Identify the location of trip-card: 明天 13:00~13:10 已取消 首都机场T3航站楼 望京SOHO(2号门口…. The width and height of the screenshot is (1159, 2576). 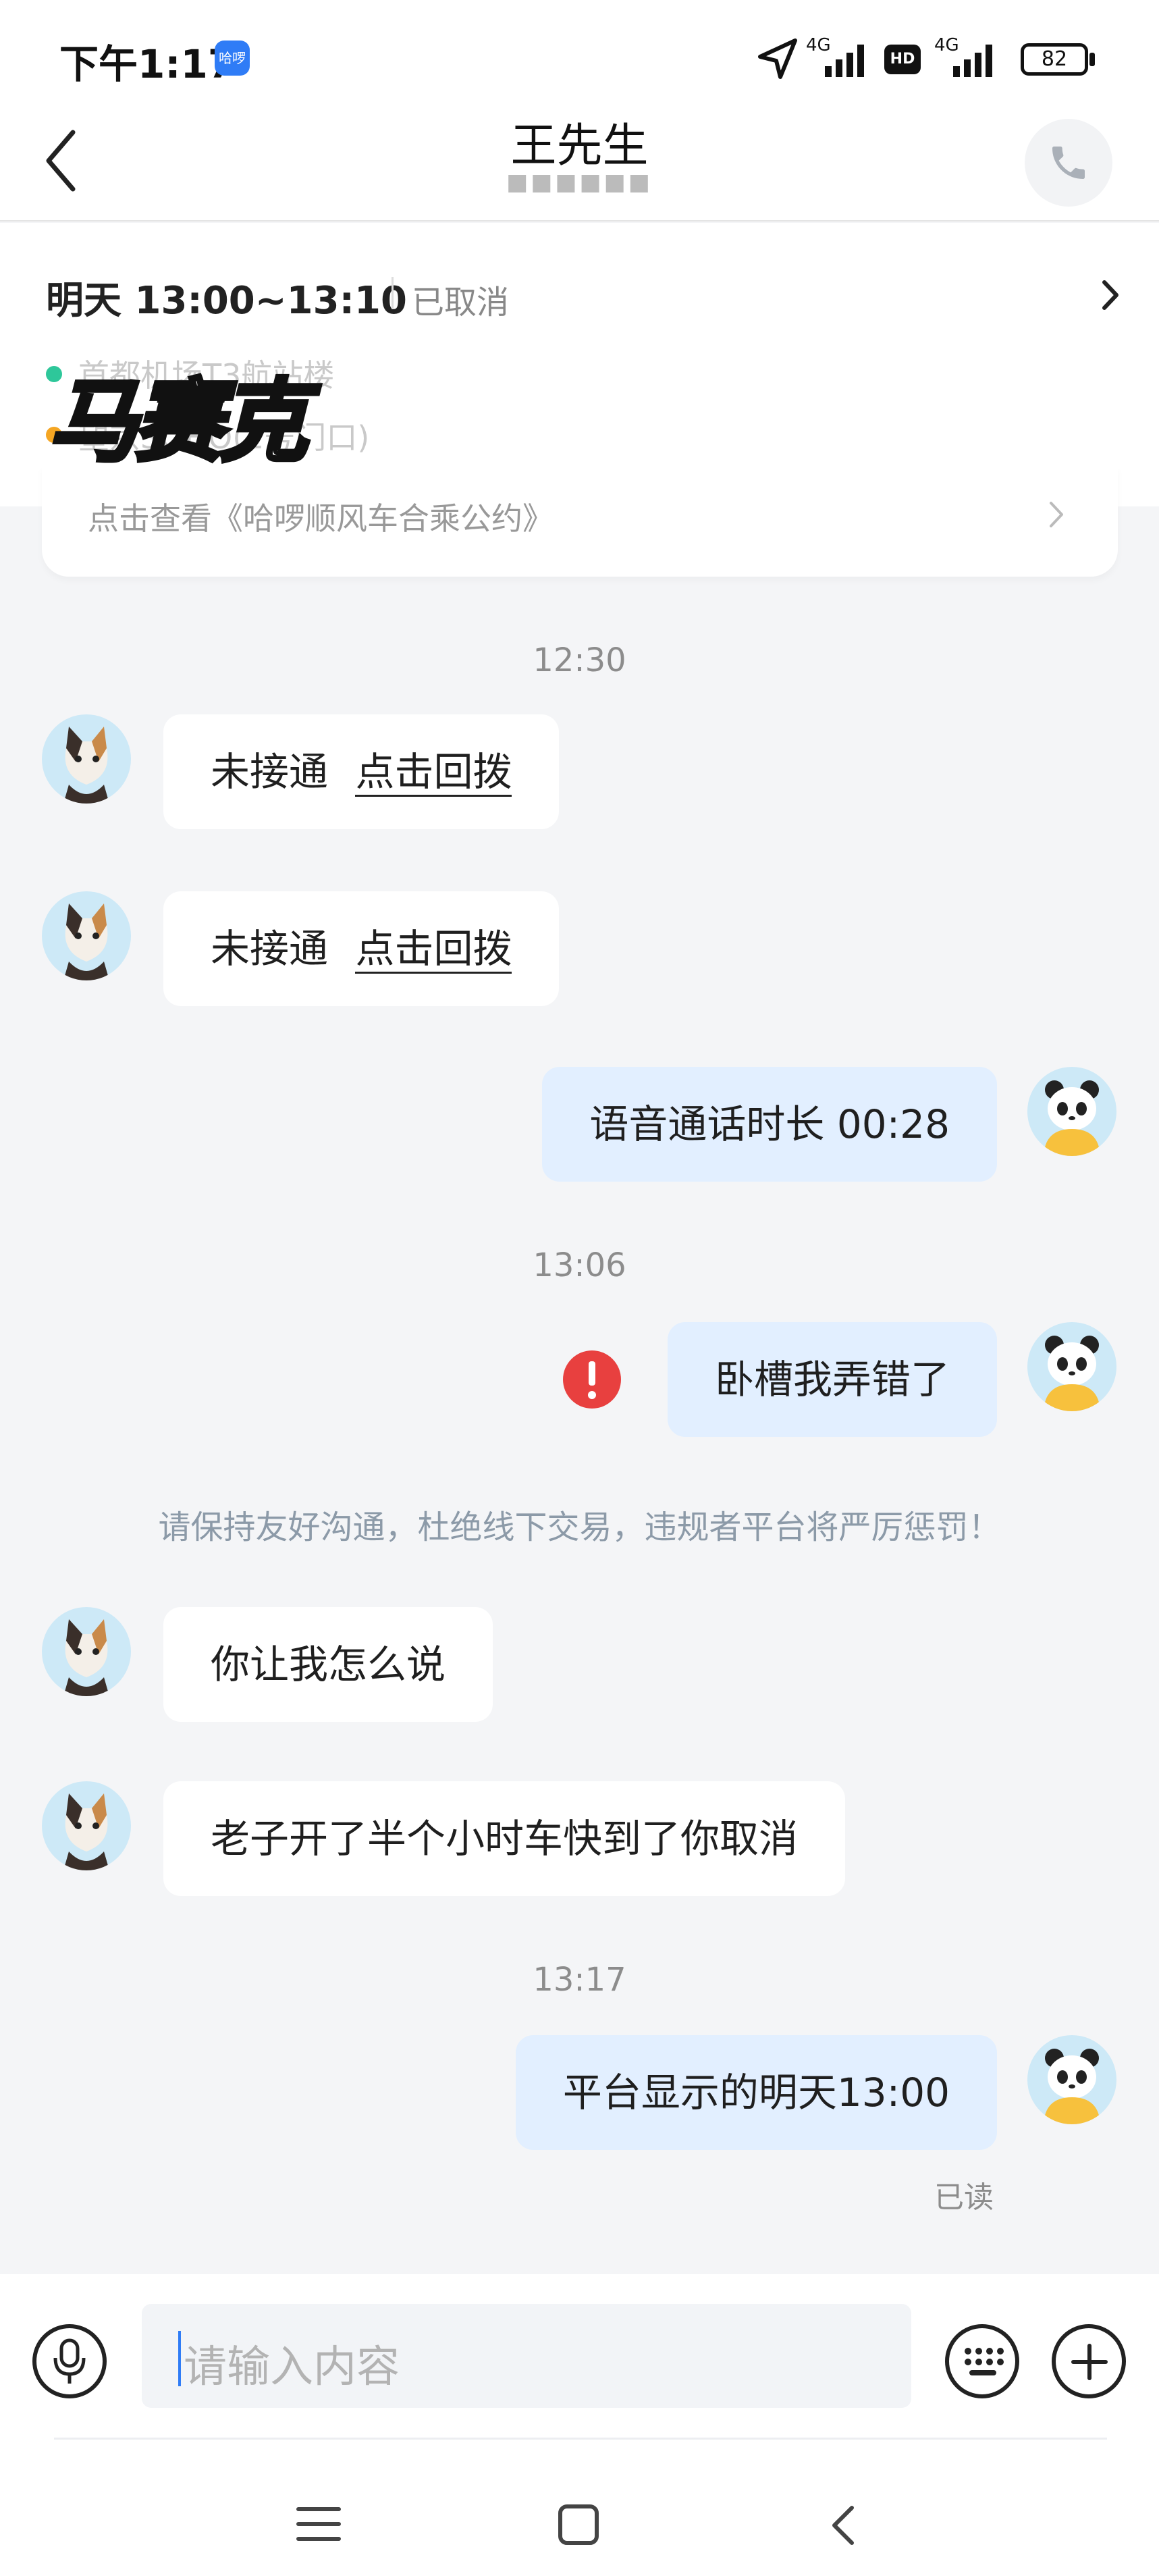
(579, 364).